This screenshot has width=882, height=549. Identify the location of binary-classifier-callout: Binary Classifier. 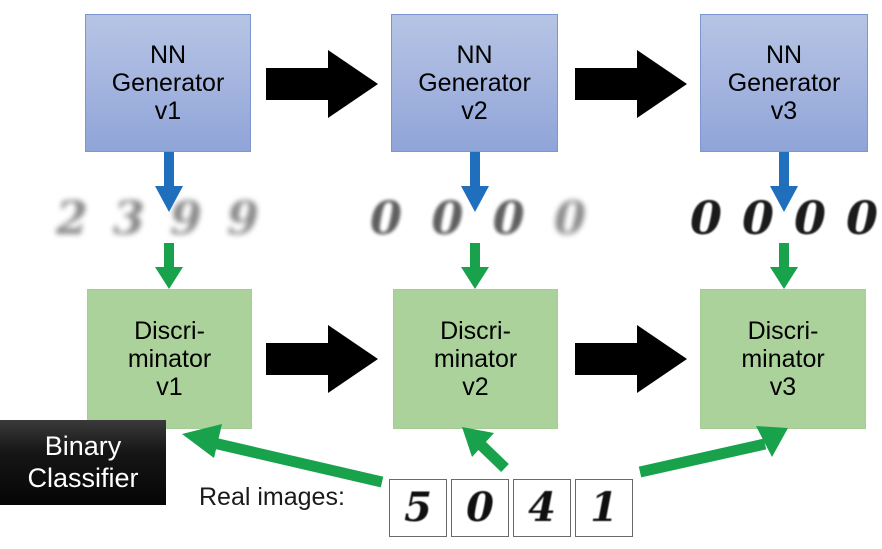
(83, 462).